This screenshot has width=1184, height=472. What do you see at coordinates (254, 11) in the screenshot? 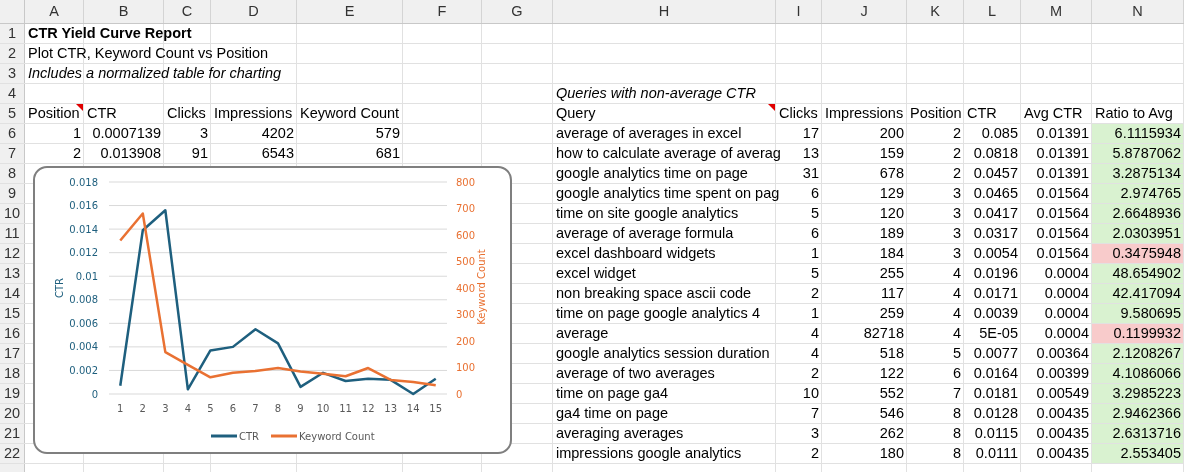
I see `column-letter: D` at bounding box center [254, 11].